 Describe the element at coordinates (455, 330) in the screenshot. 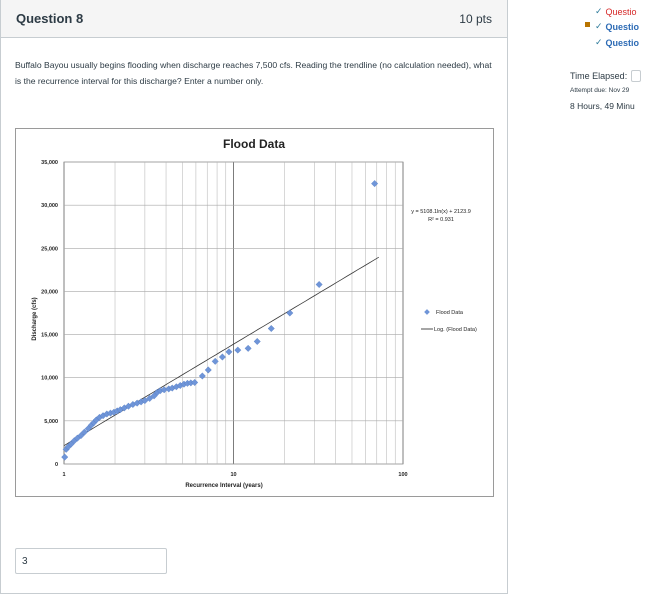

I see `legend-label-trendline: Log. (Flood Data)` at that location.